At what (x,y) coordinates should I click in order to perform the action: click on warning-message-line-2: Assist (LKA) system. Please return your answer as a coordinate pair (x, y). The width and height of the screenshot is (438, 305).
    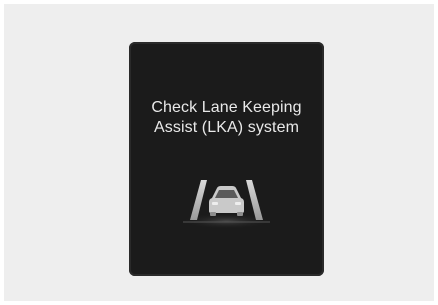
    Looking at the image, I should click on (226, 127).